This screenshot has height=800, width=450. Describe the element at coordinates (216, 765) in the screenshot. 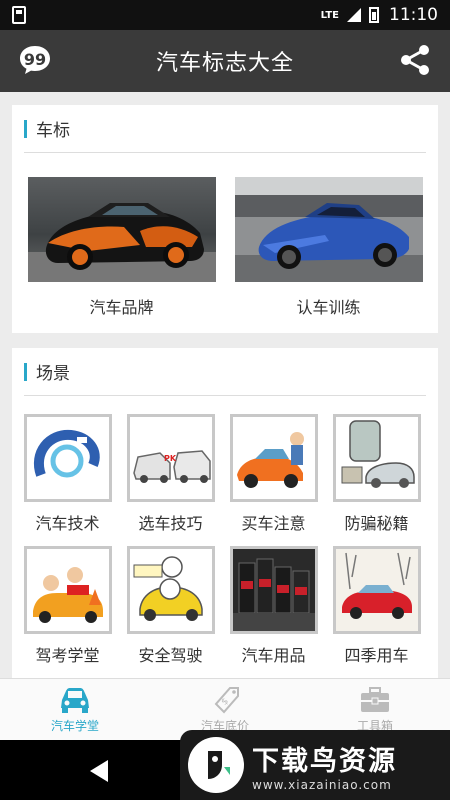

I see `watermark-logo-icon` at that location.